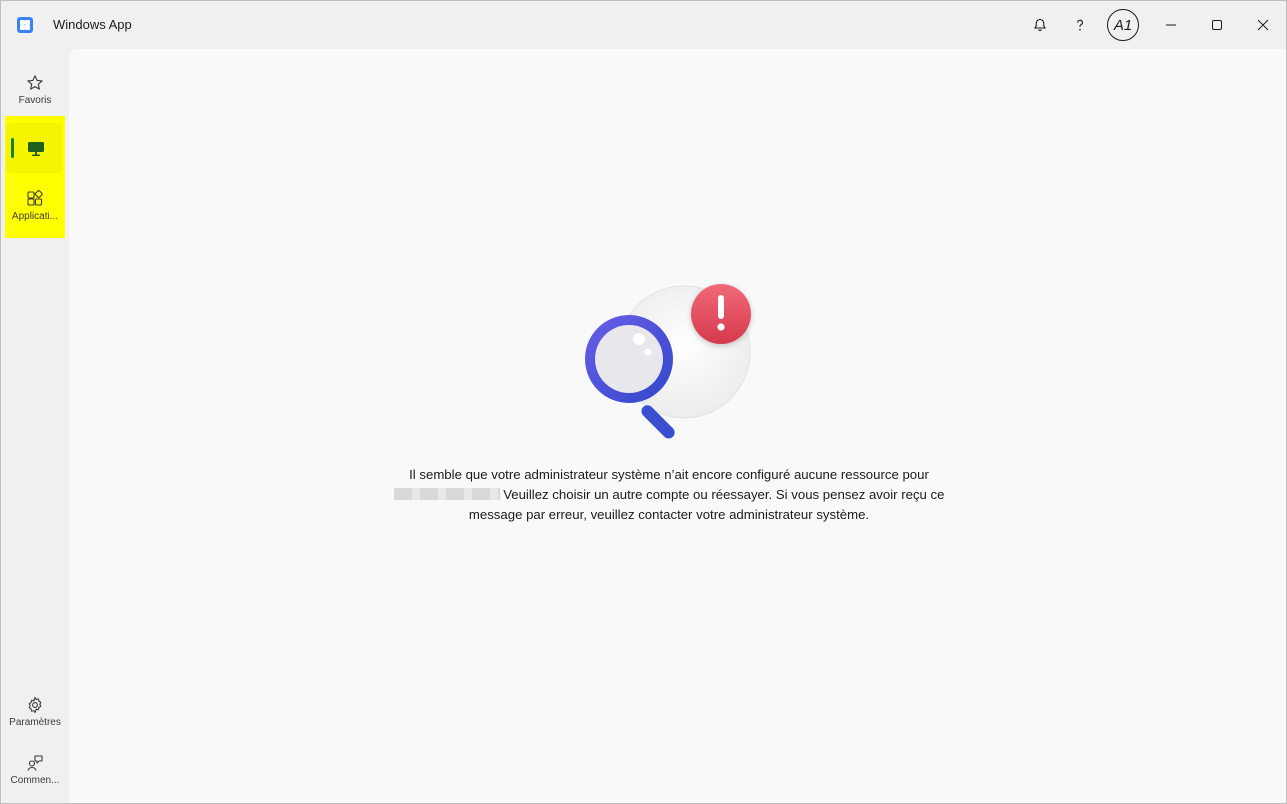 The height and width of the screenshot is (804, 1287). What do you see at coordinates (12, 148) in the screenshot?
I see `selection-indicator` at bounding box center [12, 148].